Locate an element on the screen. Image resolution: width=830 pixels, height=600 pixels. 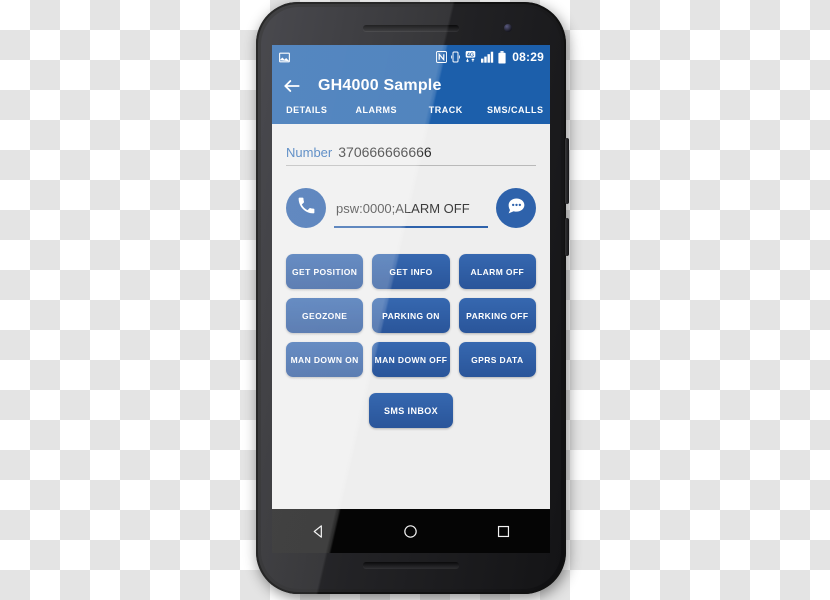
sms-inbox-row: SMS INBOX is located at coordinates (411, 410).